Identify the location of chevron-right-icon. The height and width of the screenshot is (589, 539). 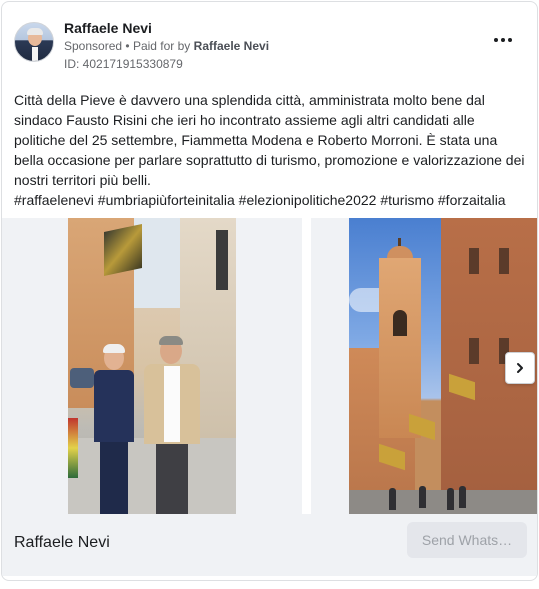
(520, 368).